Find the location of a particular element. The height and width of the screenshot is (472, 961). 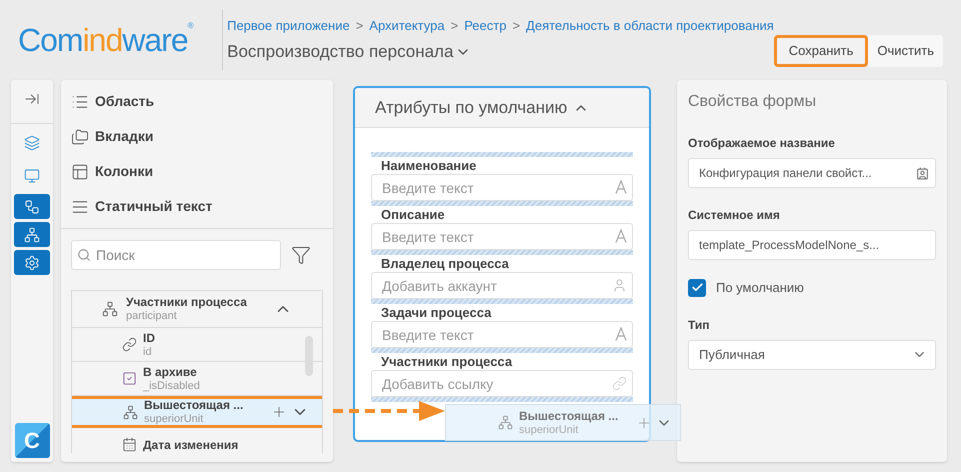

breadcrumb-link: Деятельность в области проектирования is located at coordinates (650, 25).